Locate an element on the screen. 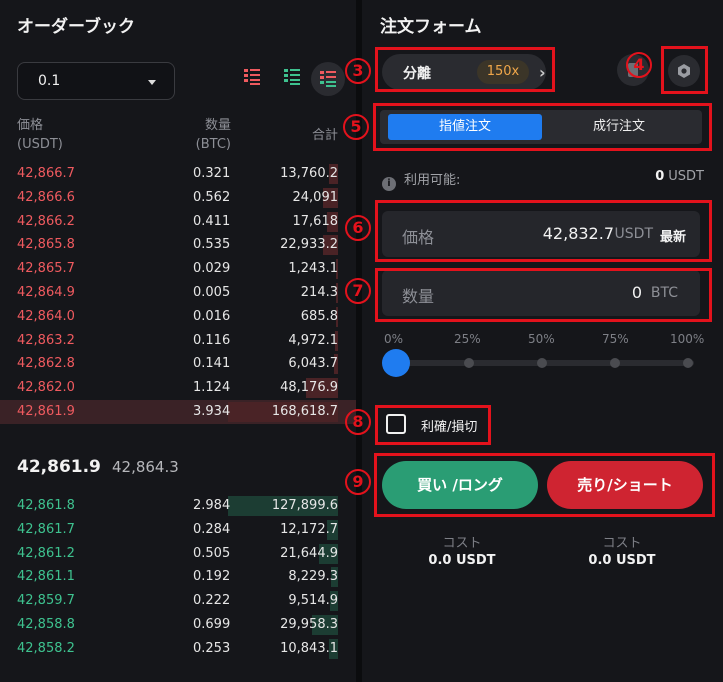  total-cell: 48,176.9 is located at coordinates (309, 388).